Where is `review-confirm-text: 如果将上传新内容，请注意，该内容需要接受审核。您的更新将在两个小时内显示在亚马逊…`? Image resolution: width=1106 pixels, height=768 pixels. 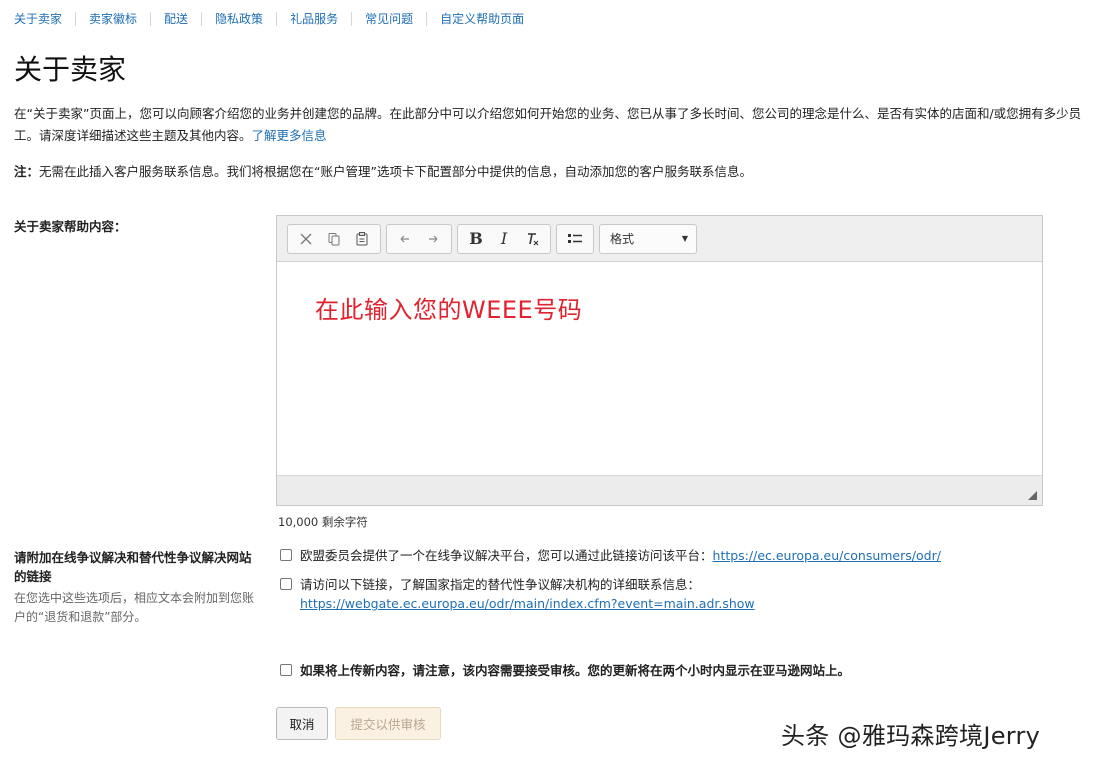 review-confirm-text: 如果将上传新内容，请注意，该内容需要接受审核。您的更新将在两个小时内显示在亚马逊… is located at coordinates (575, 670).